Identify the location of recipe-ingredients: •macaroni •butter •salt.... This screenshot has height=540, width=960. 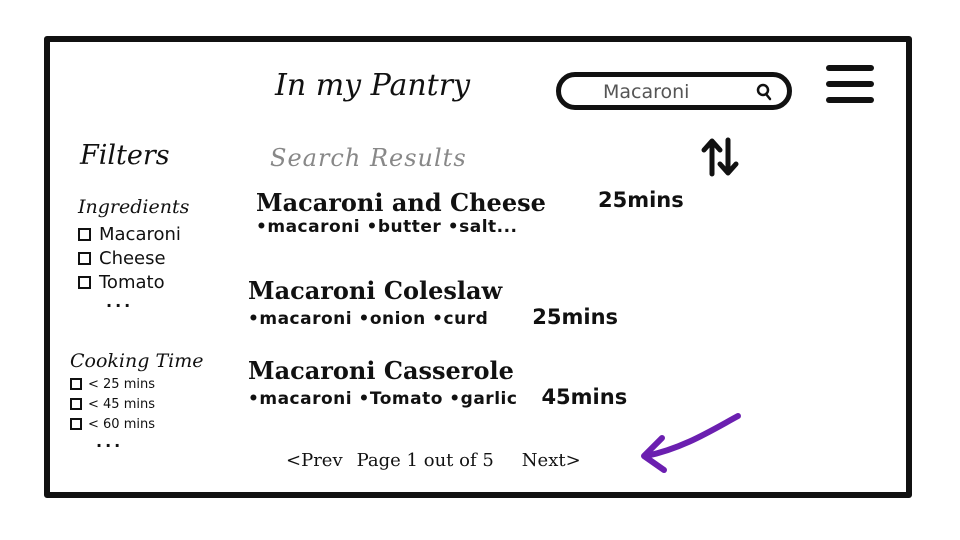
(387, 227).